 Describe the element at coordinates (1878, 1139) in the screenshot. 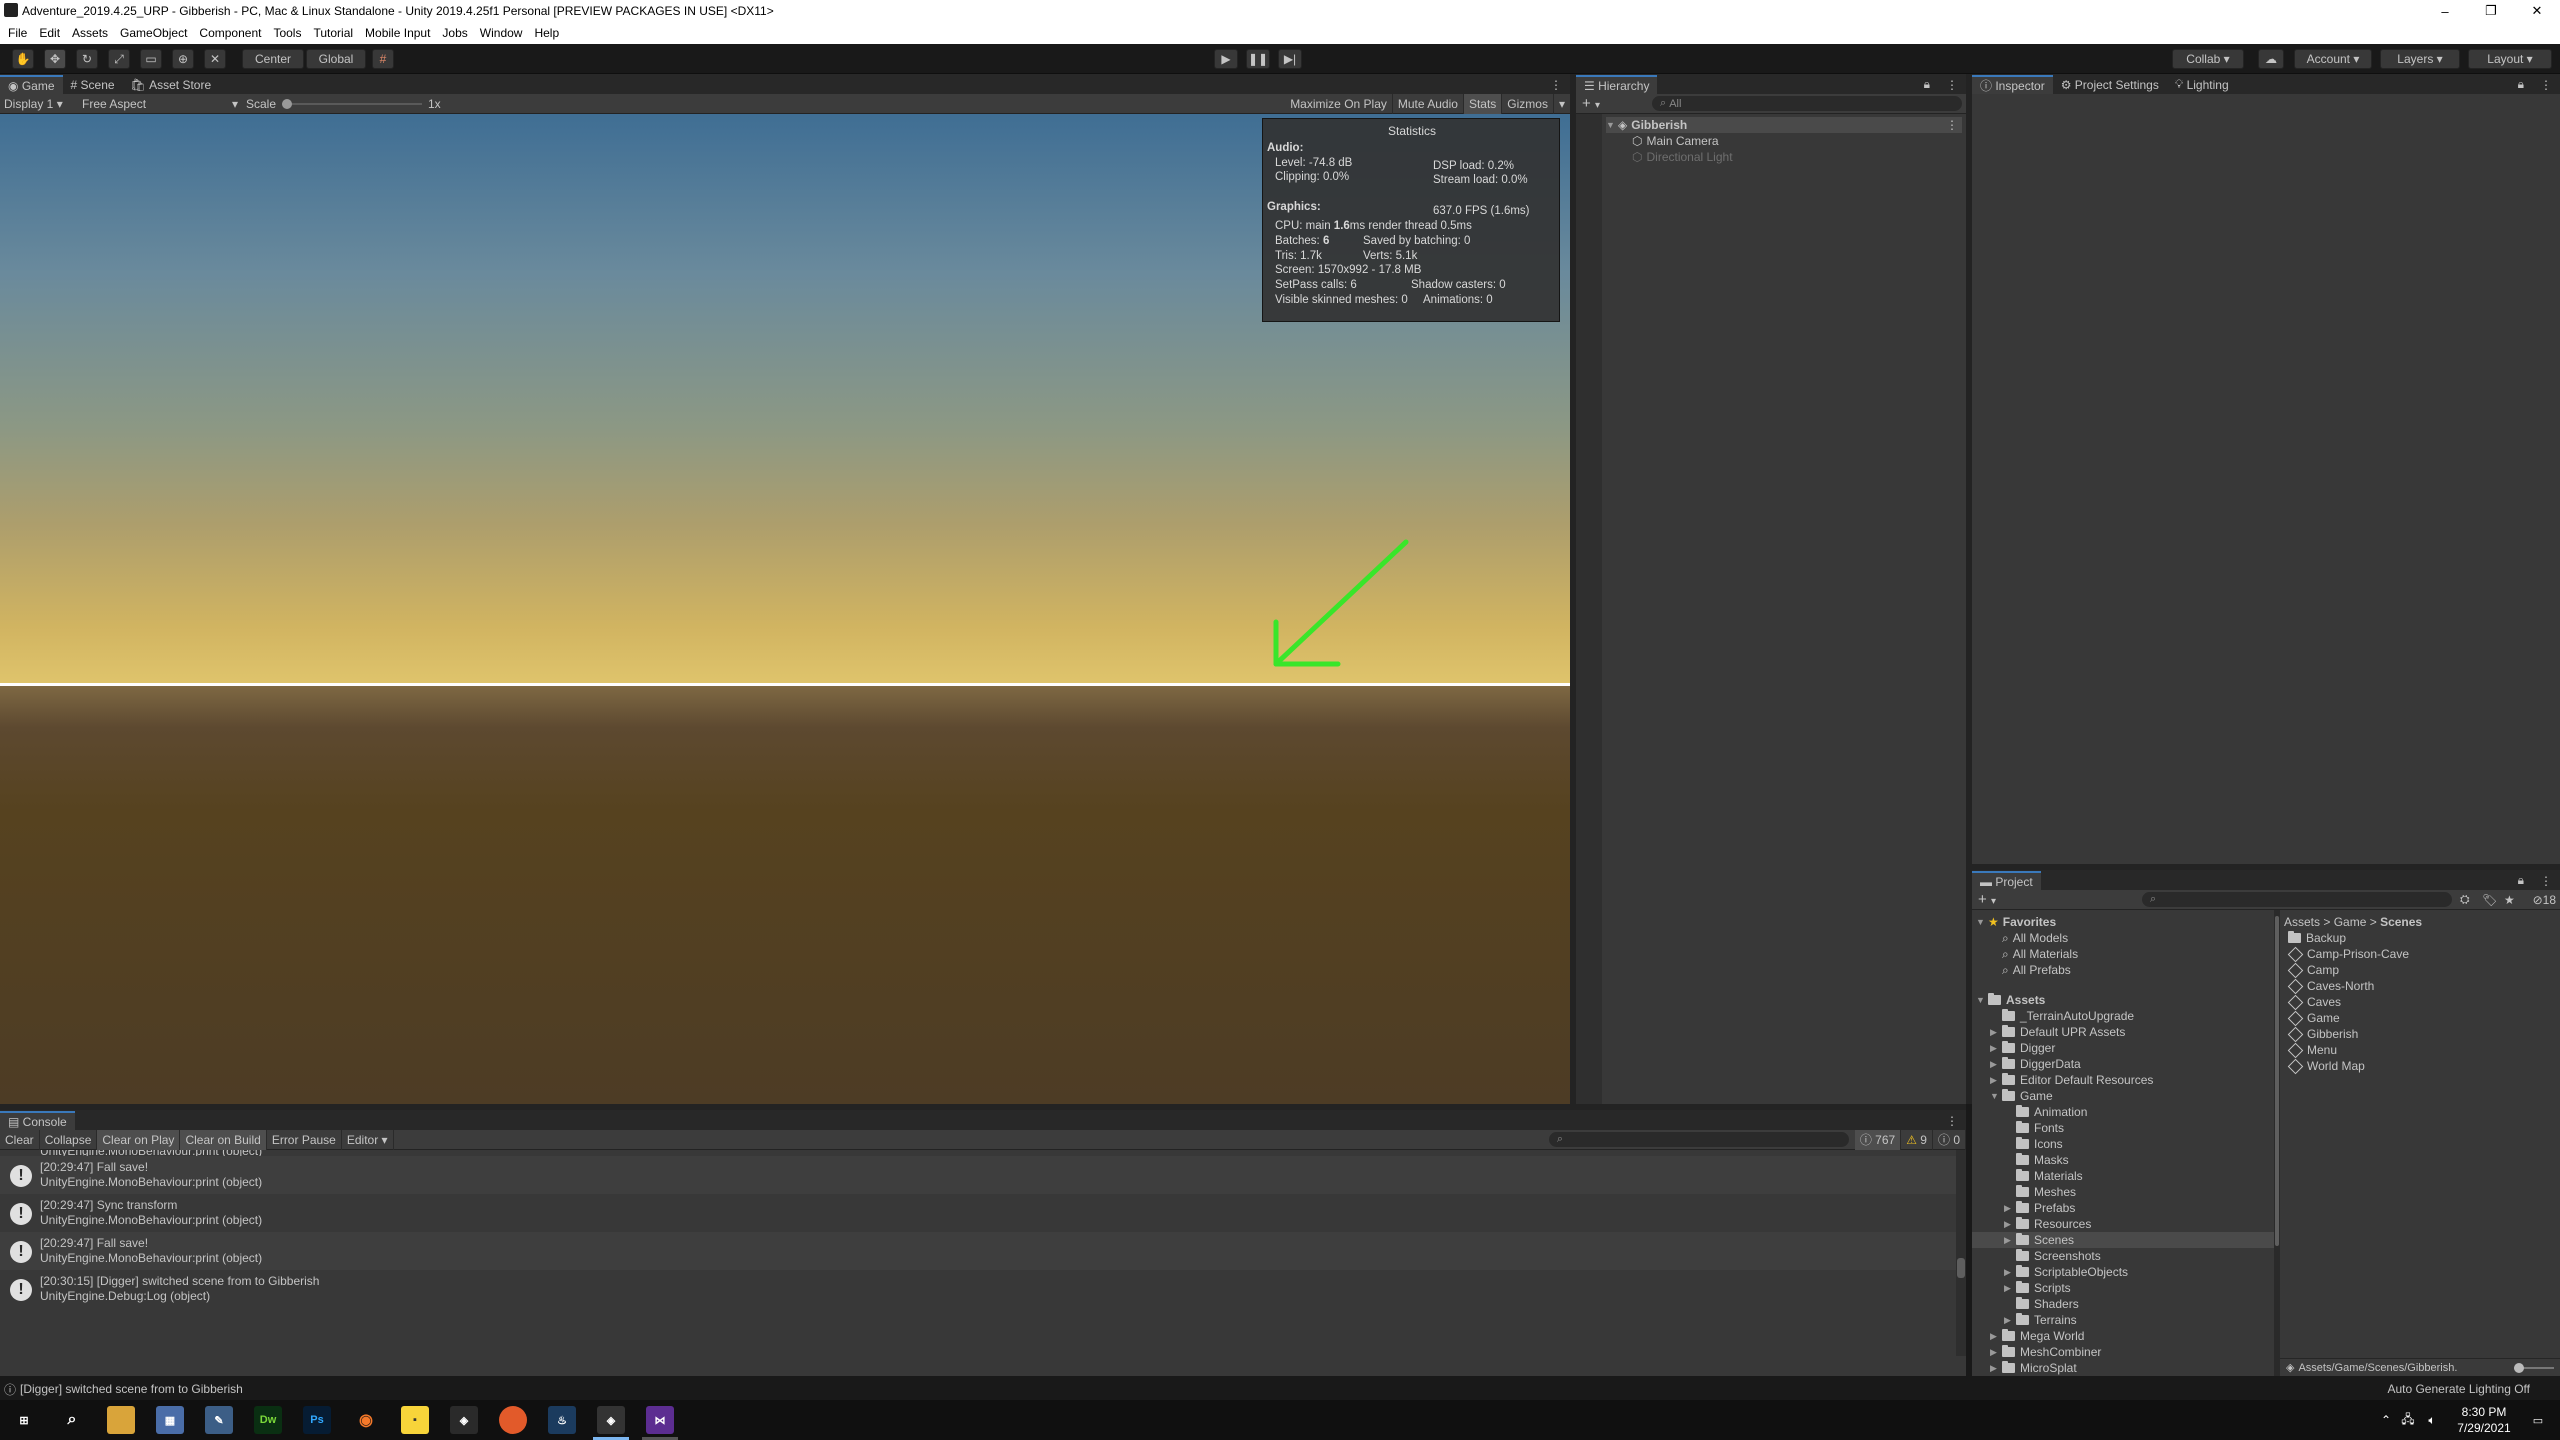

I see `log-count-toggle: ⓘ 767` at that location.